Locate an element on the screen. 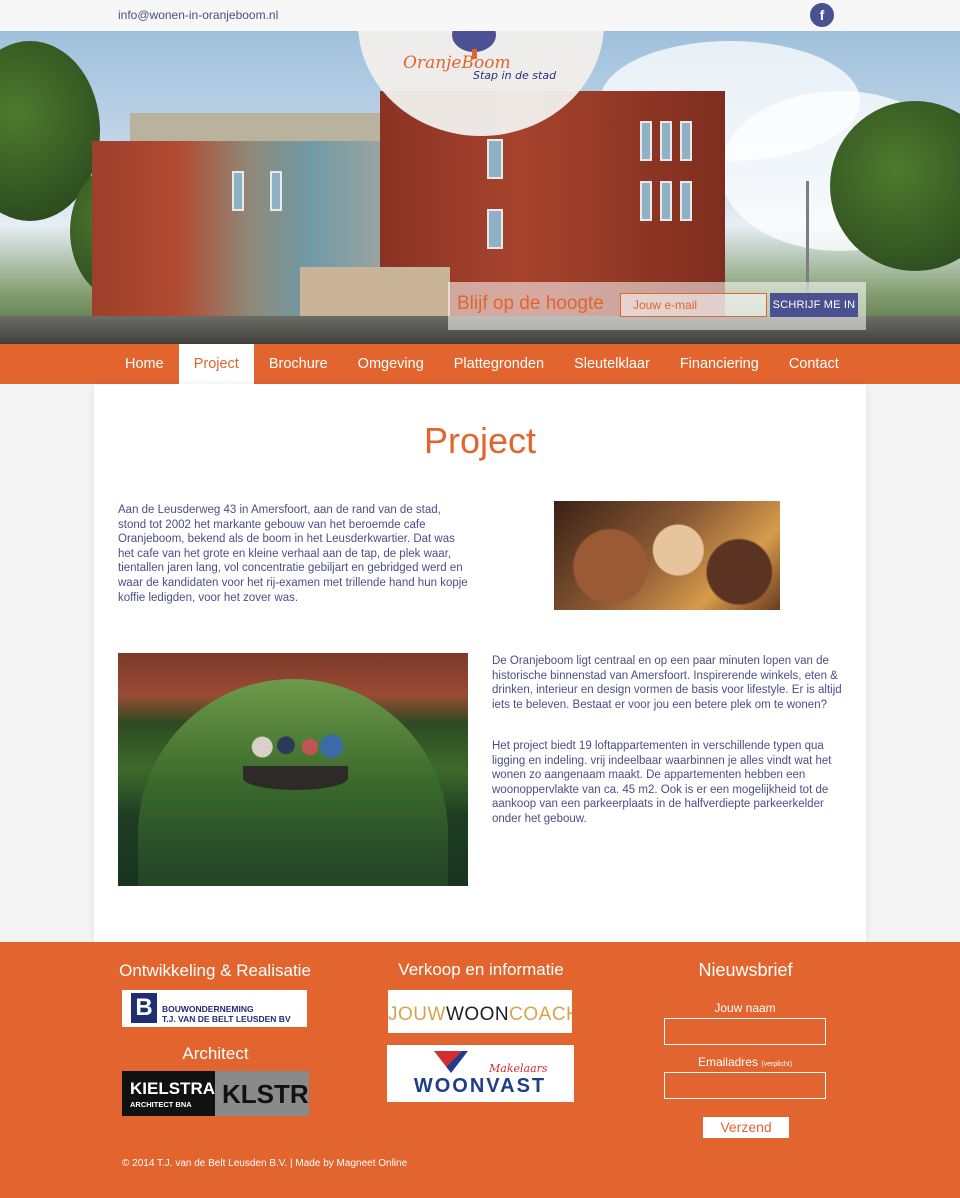 This screenshot has width=960, height=1198. klstr-logo: KLSTR is located at coordinates (262, 1093).